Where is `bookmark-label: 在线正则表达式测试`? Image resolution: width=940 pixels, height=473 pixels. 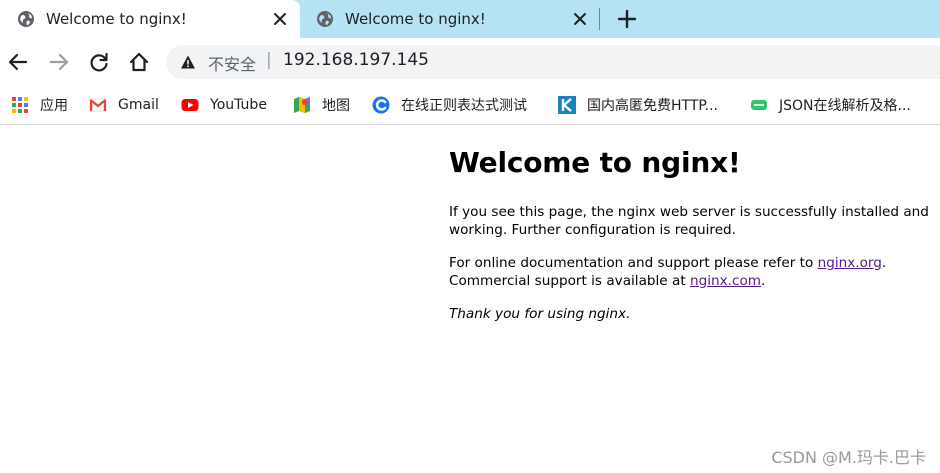 bookmark-label: 在线正则表达式测试 is located at coordinates (464, 106).